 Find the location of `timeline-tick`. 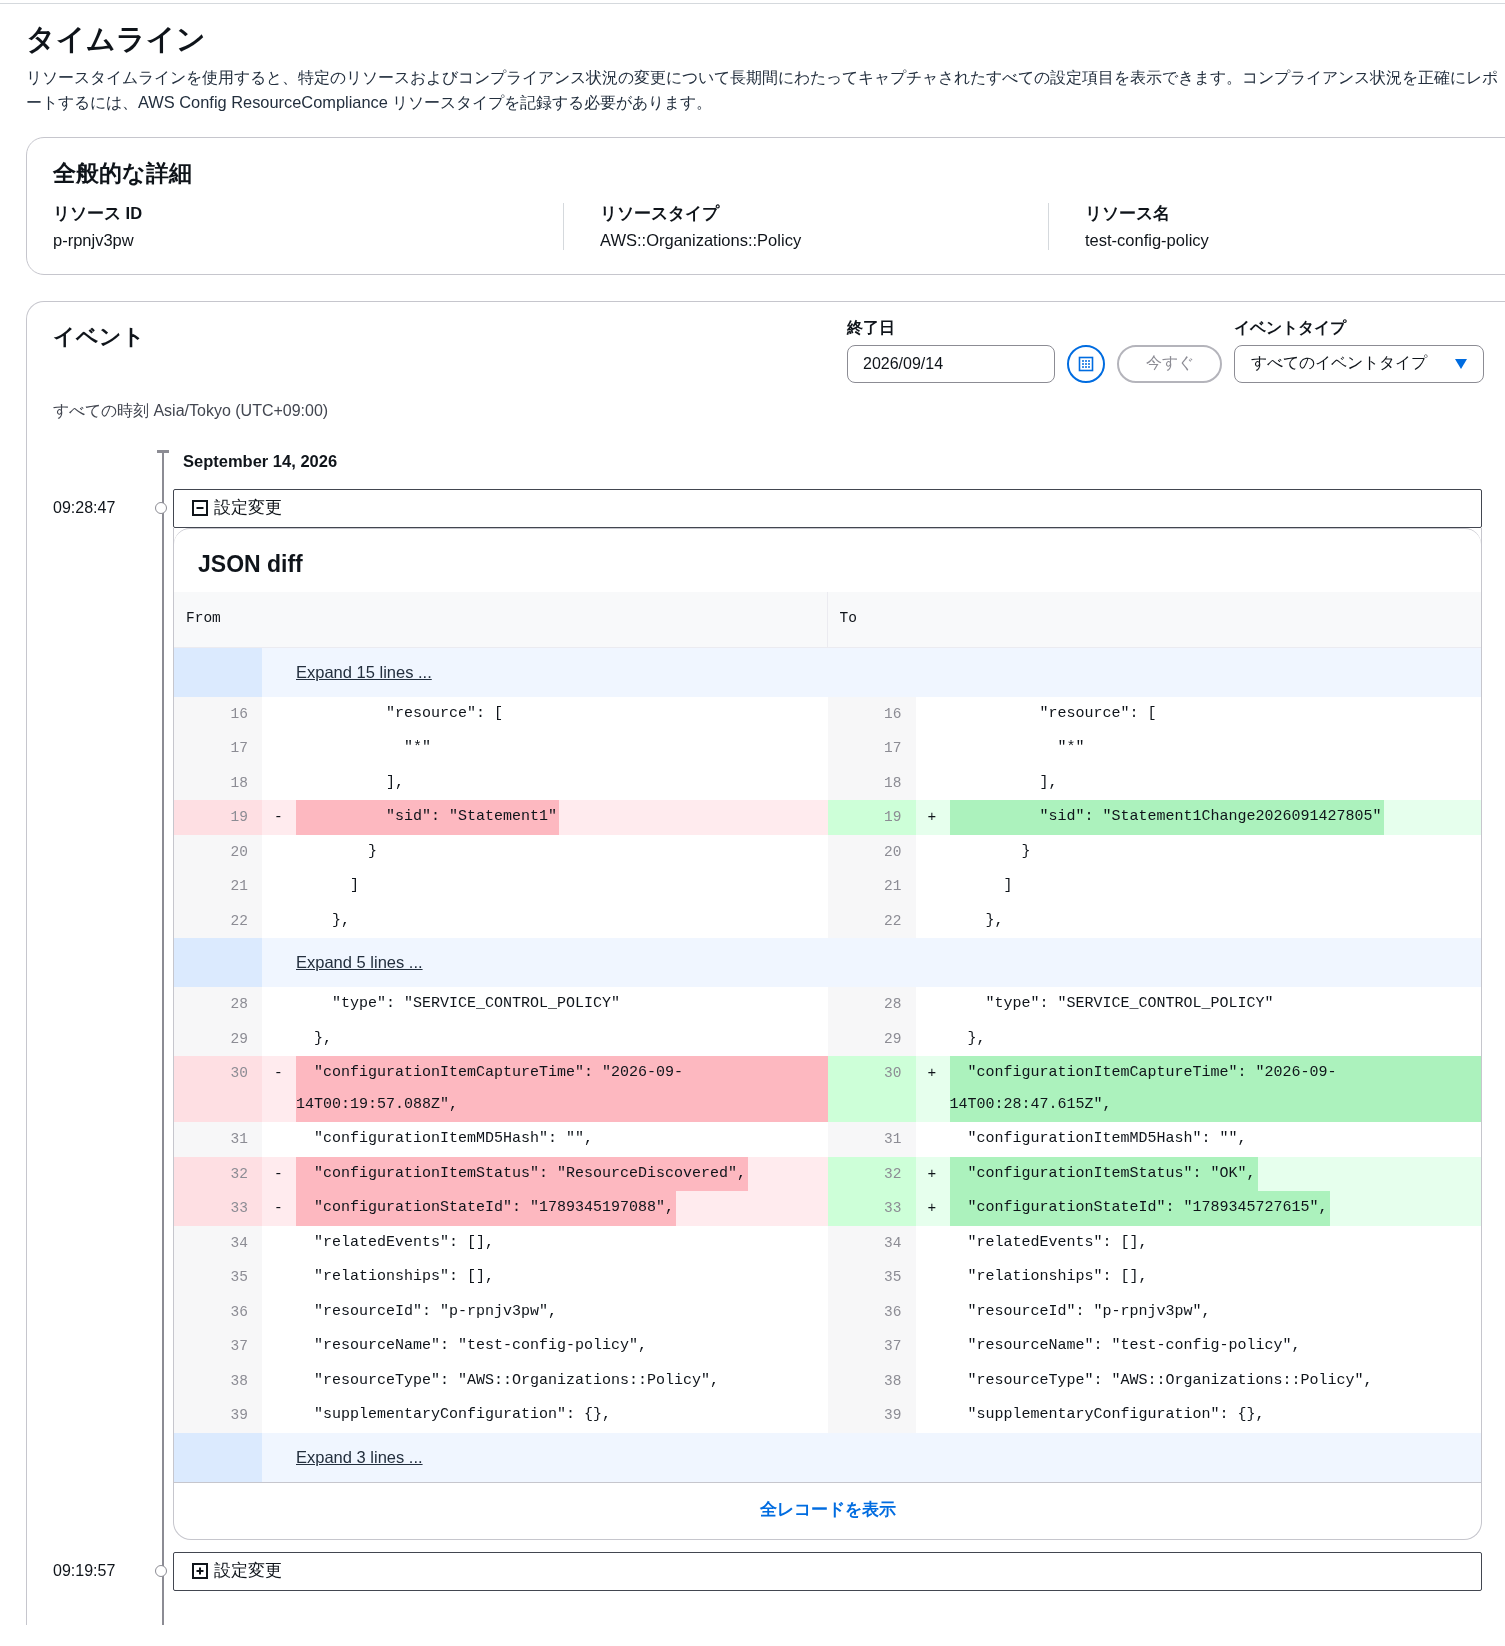

timeline-tick is located at coordinates (163, 451).